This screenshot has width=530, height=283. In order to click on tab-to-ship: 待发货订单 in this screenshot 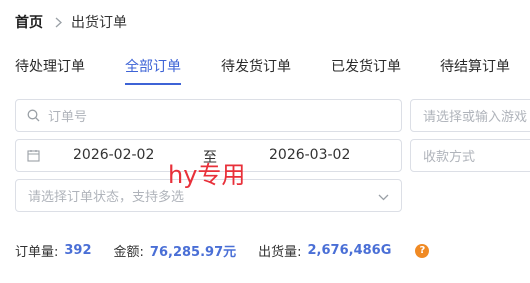, I will do `click(256, 66)`.